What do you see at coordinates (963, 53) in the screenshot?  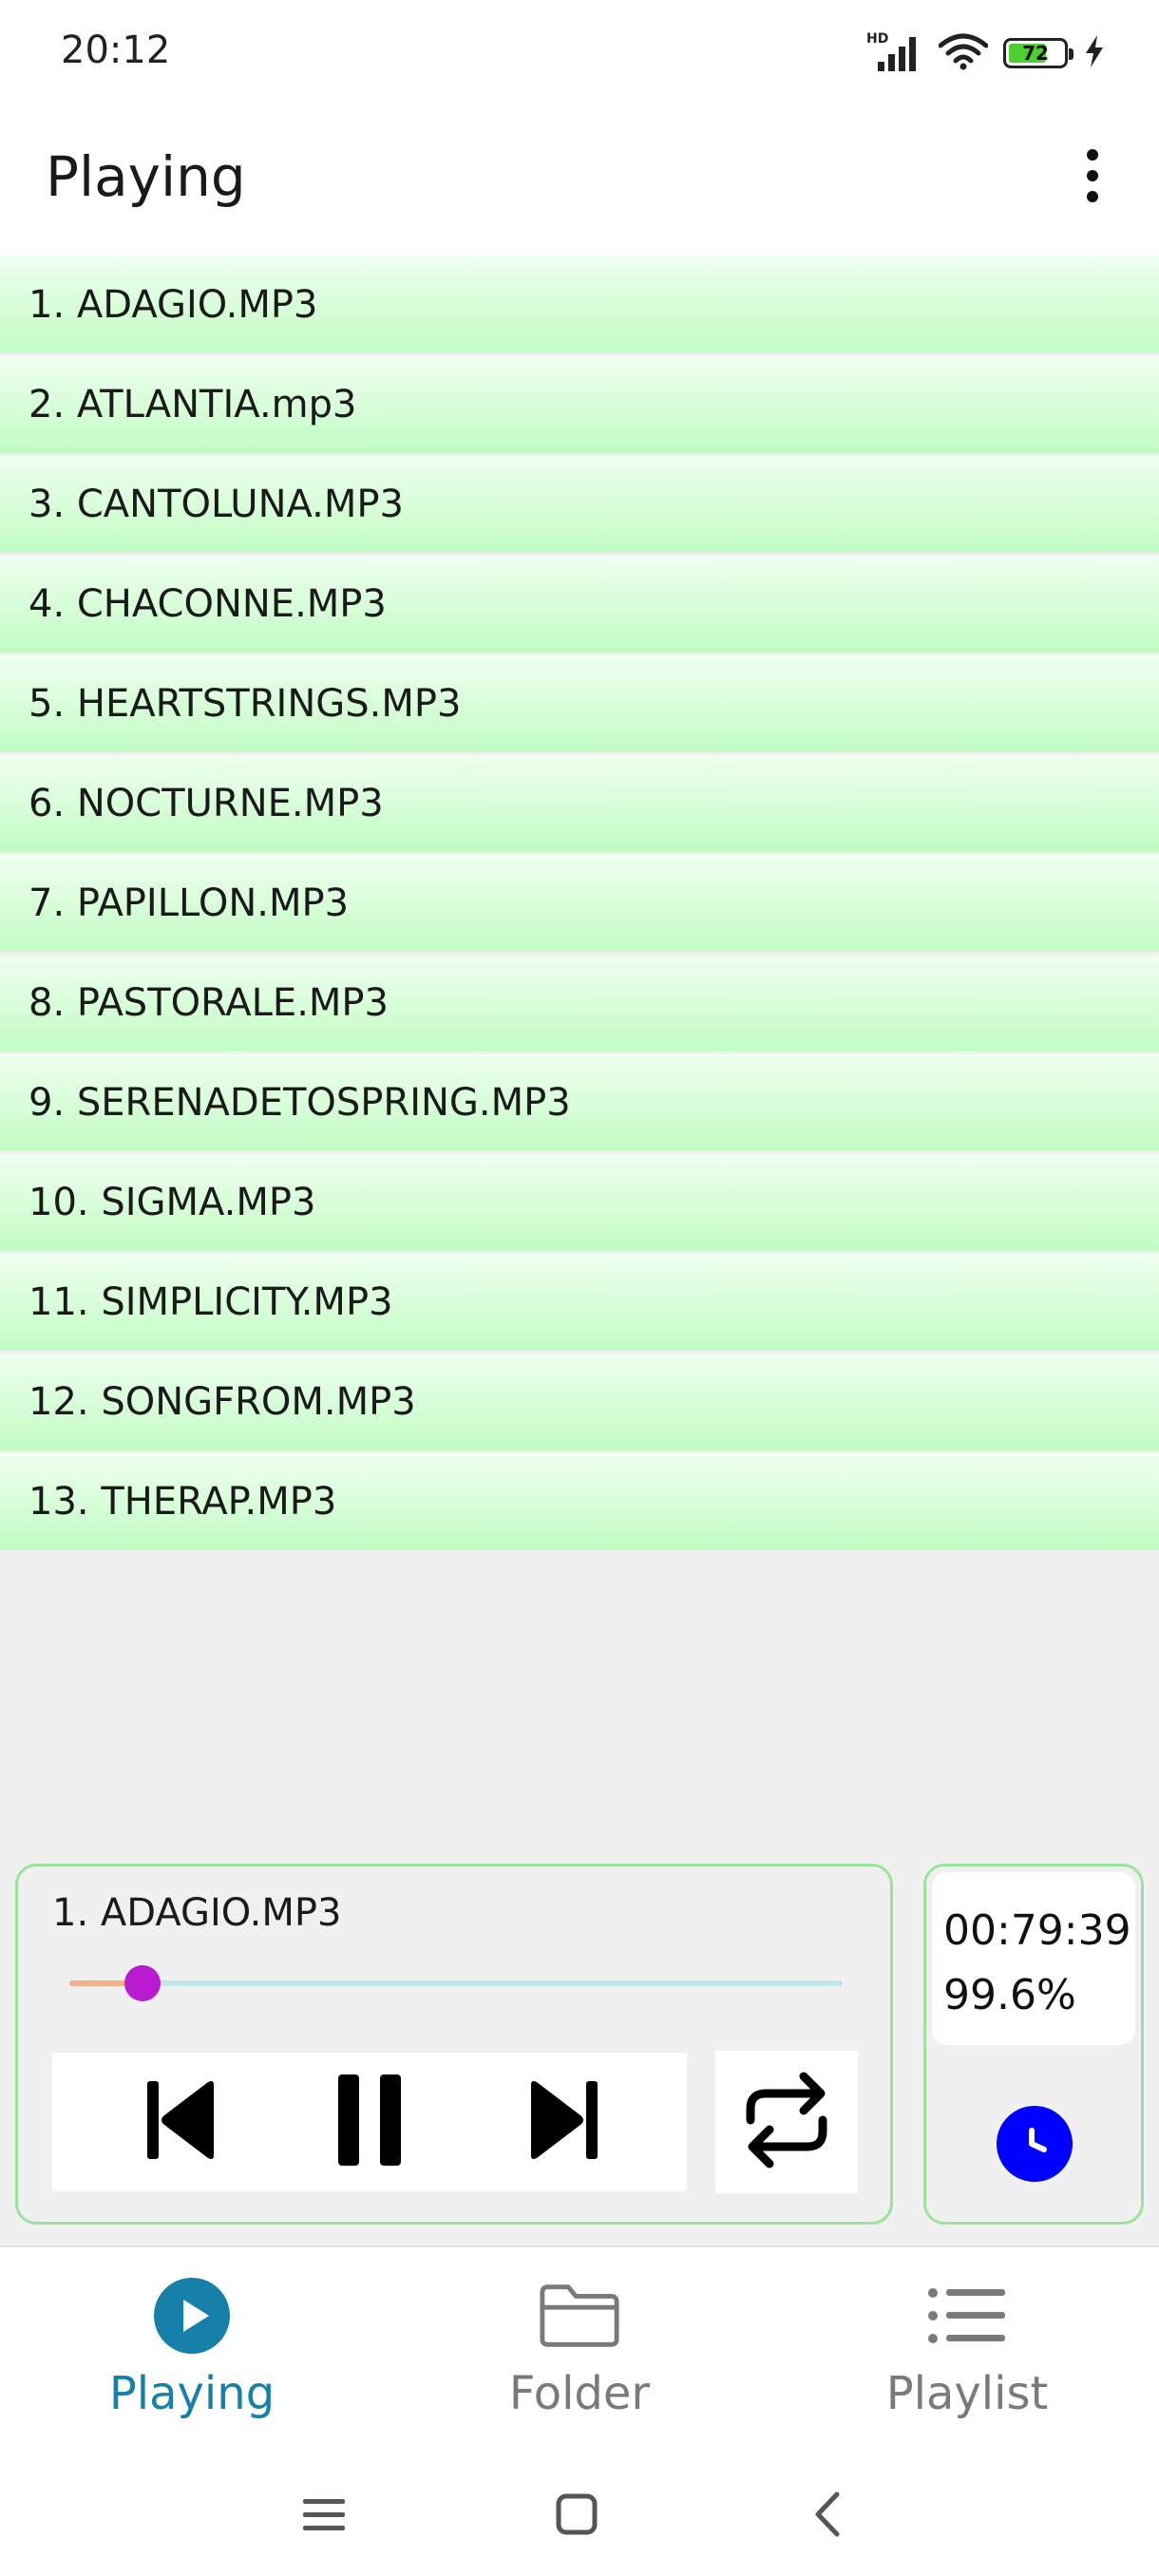 I see `wifi-icon` at bounding box center [963, 53].